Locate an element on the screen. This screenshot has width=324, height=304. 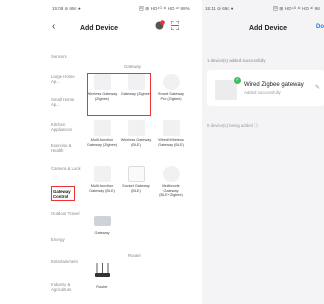
device-smart-gateway-pro: Smart Gateway Pro (Zigbee) is located at coordinates (171, 87).